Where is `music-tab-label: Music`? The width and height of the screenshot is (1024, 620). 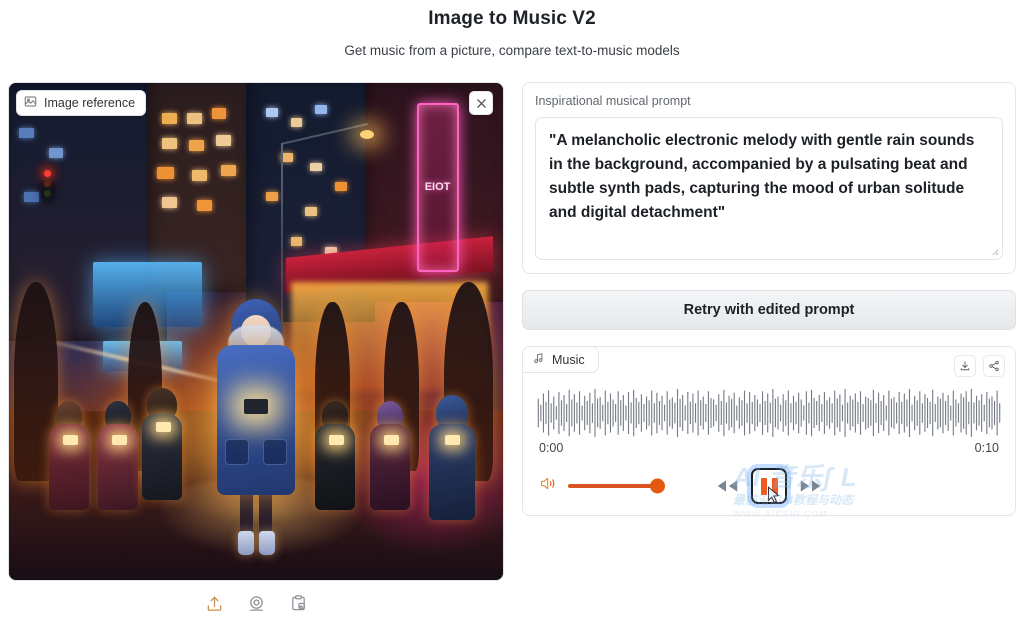
music-tab-label: Music is located at coordinates (568, 359).